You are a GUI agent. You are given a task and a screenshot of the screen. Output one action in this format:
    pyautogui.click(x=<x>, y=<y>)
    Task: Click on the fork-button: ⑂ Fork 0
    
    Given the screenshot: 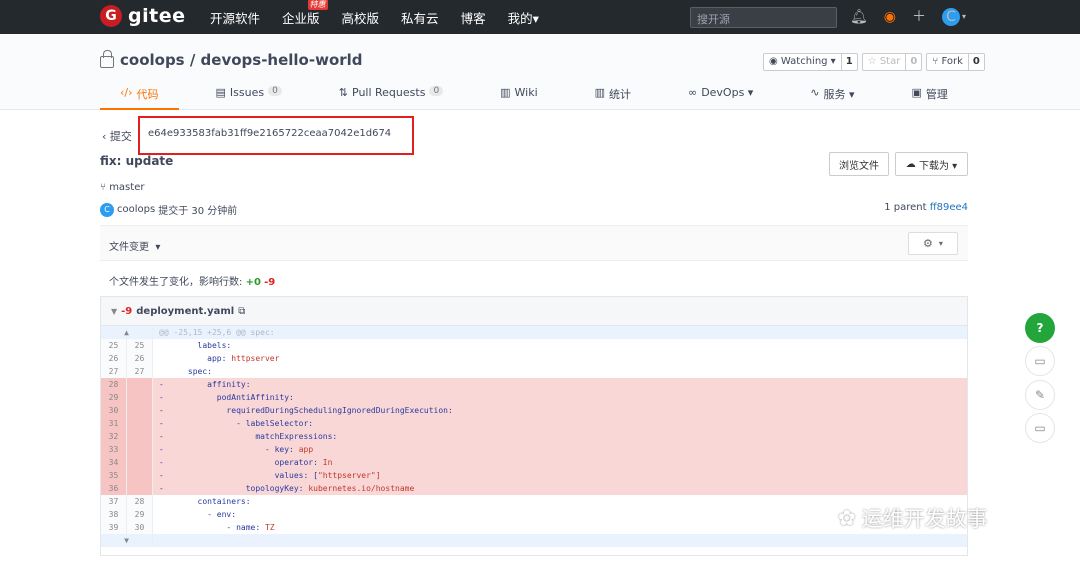 What is the action you would take?
    pyautogui.click(x=955, y=62)
    